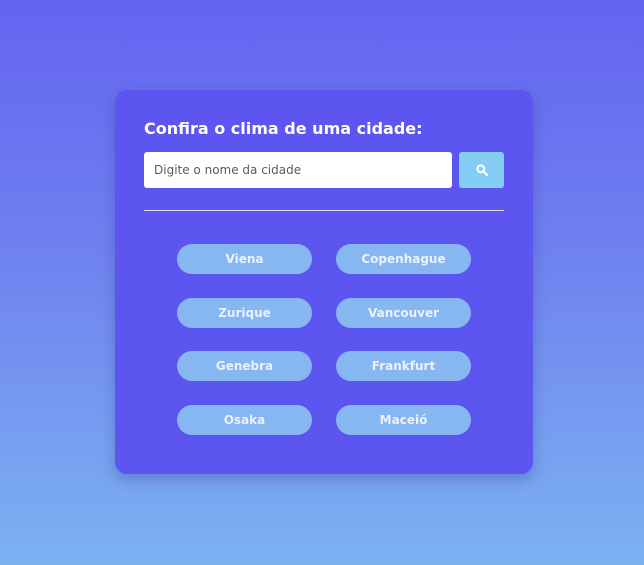 The image size is (644, 565). What do you see at coordinates (403, 259) in the screenshot?
I see `city-button-copenhague: Copenhague` at bounding box center [403, 259].